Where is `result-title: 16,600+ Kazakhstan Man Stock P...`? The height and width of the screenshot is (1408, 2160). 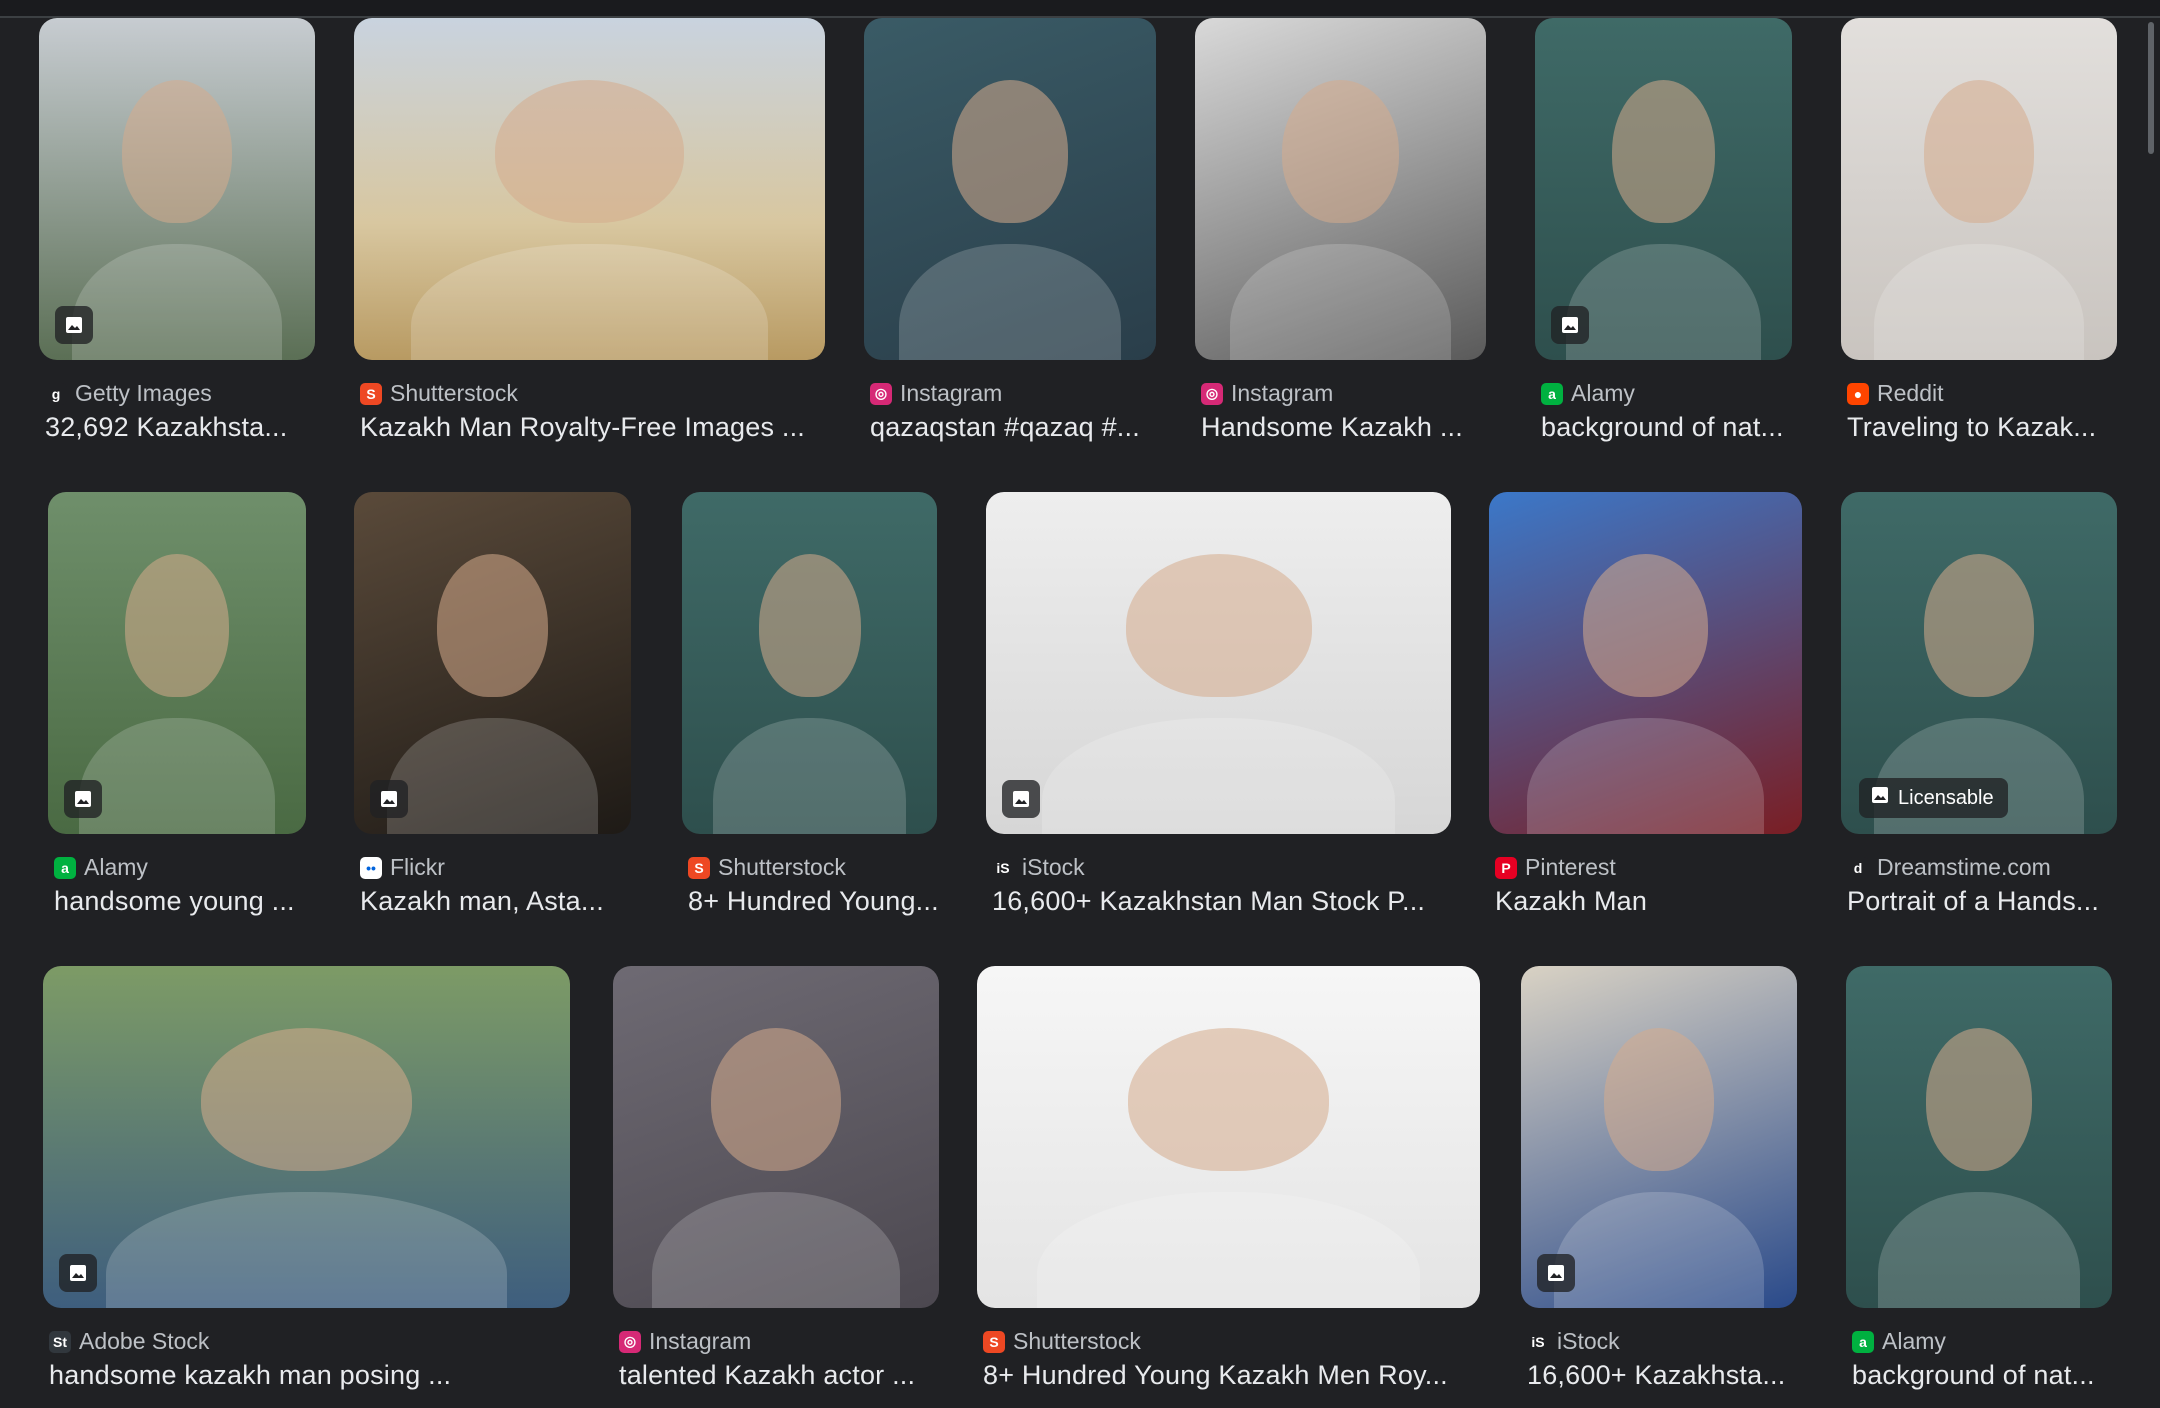 result-title: 16,600+ Kazakhstan Man Stock P... is located at coordinates (1224, 901).